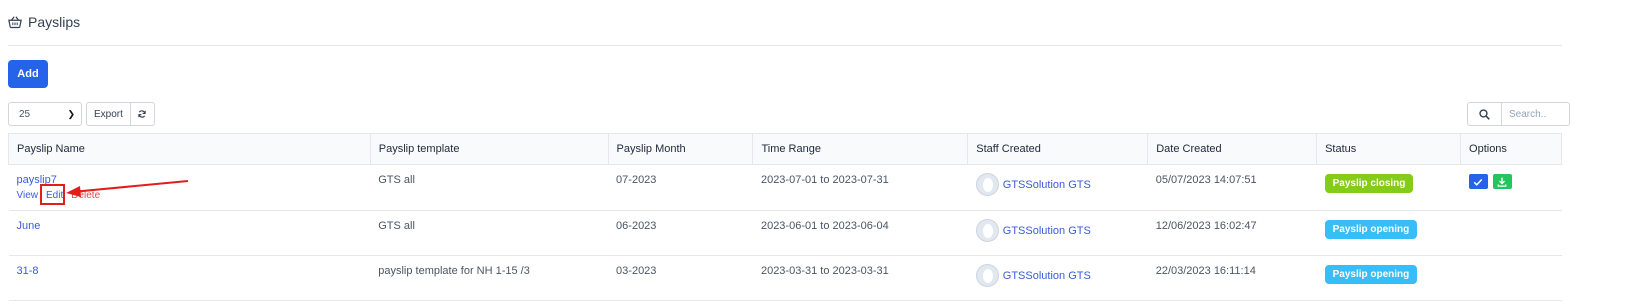 This screenshot has width=1645, height=307. Describe the element at coordinates (1232, 187) in the screenshot. I see `date-created-cell: 05/07/2023 14:07:51` at that location.